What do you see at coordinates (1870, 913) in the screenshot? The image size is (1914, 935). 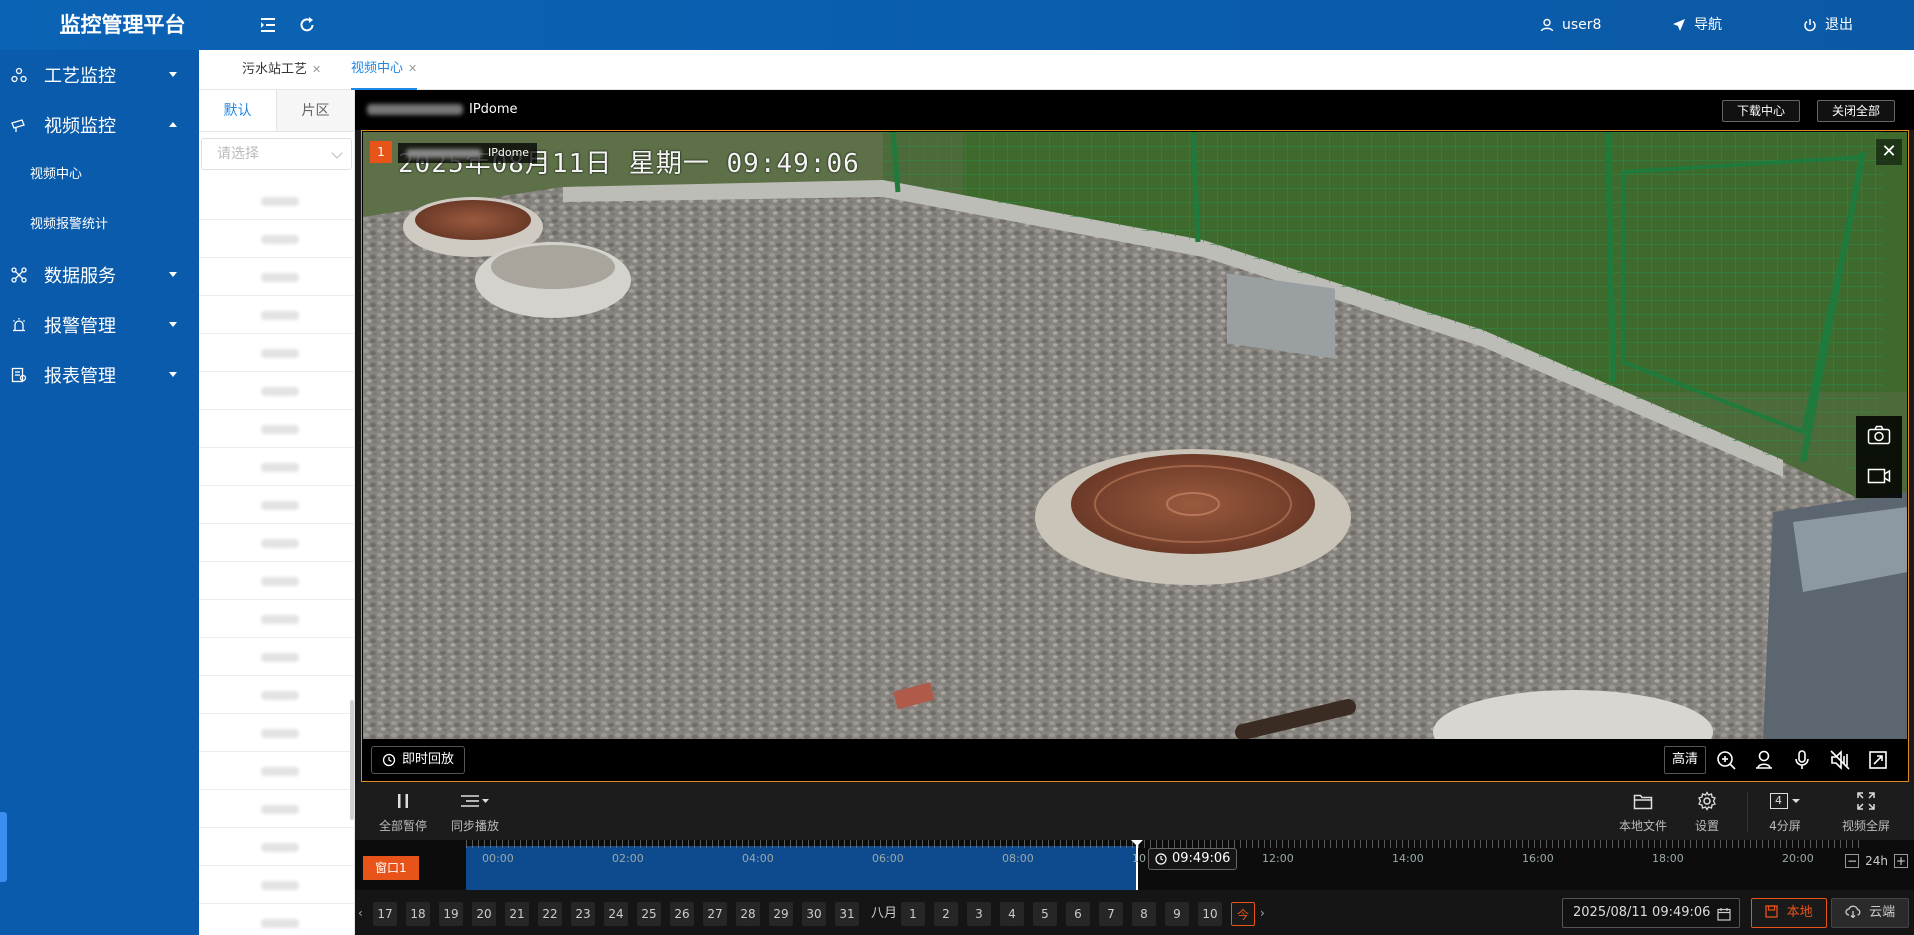 I see `cloud-storage-button: 云端` at bounding box center [1870, 913].